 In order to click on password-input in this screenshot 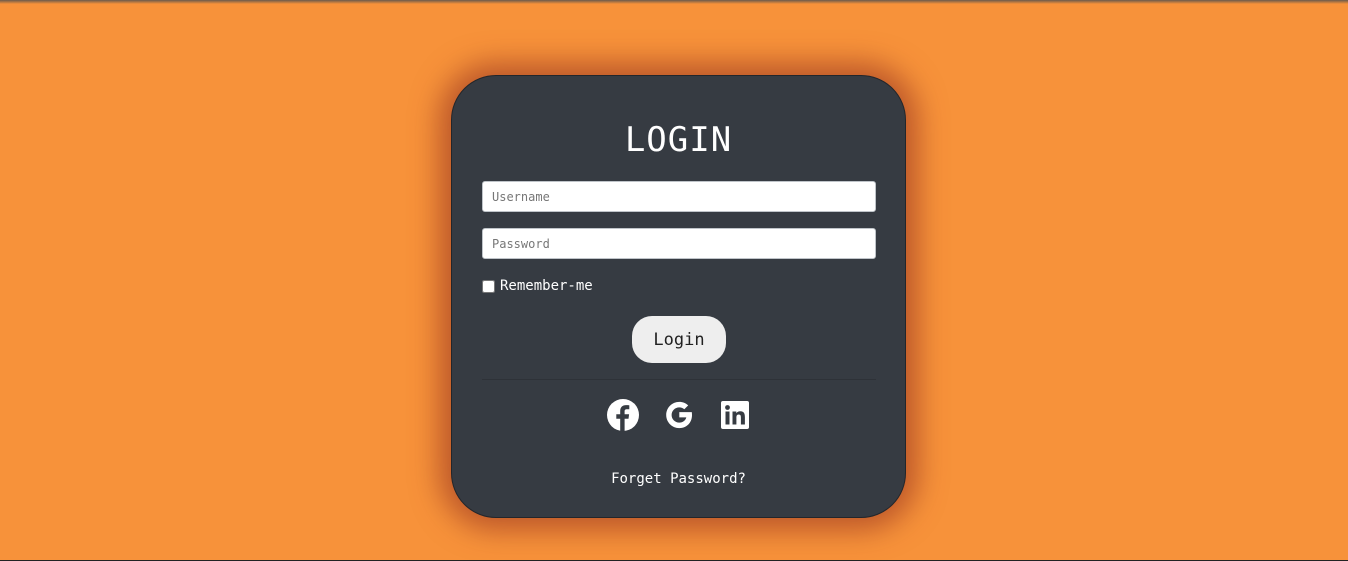, I will do `click(679, 243)`.